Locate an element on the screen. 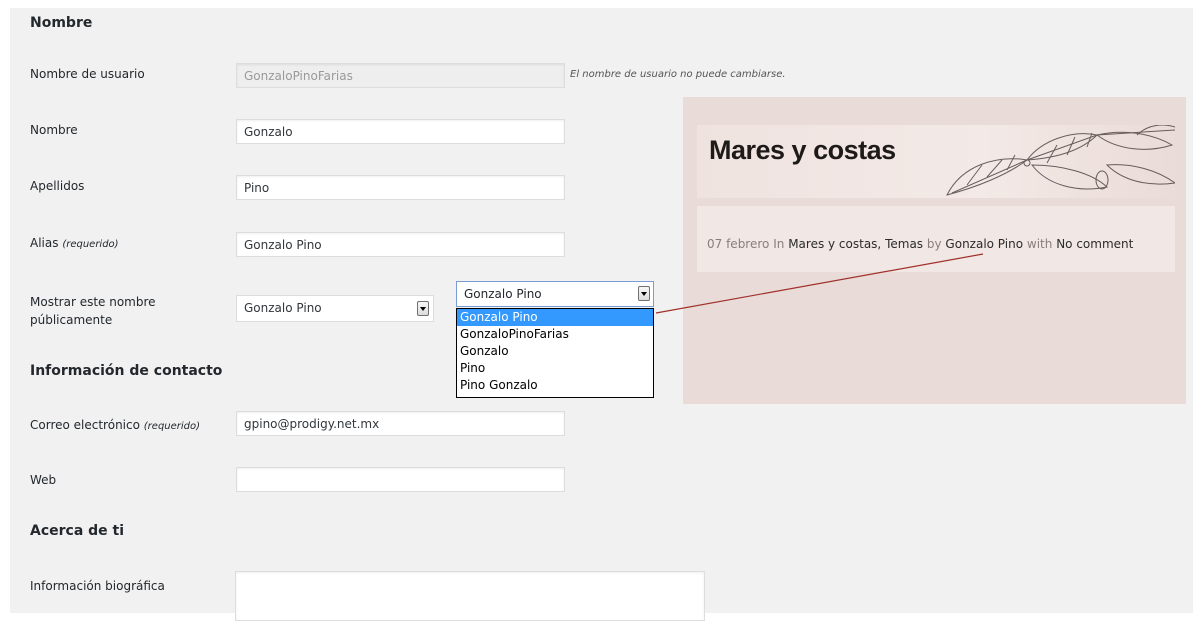 This screenshot has height=621, width=1193. author-link: Gonzalo Pino is located at coordinates (984, 244).